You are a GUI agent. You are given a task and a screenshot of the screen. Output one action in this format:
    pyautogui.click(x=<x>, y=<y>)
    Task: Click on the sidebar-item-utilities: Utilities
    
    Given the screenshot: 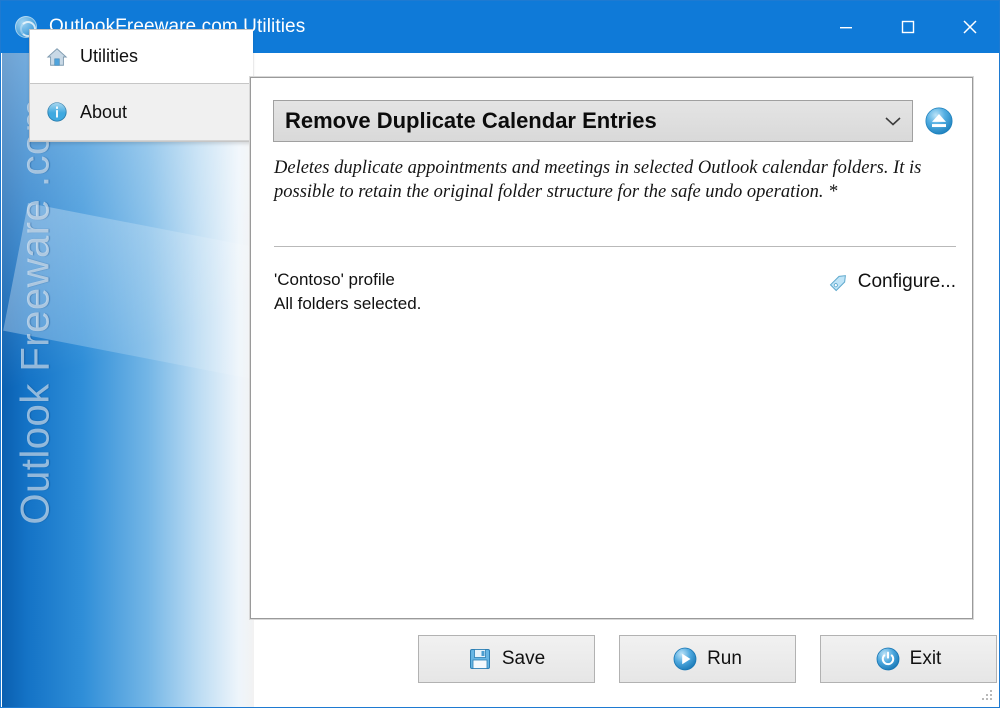 What is the action you would take?
    pyautogui.click(x=141, y=57)
    